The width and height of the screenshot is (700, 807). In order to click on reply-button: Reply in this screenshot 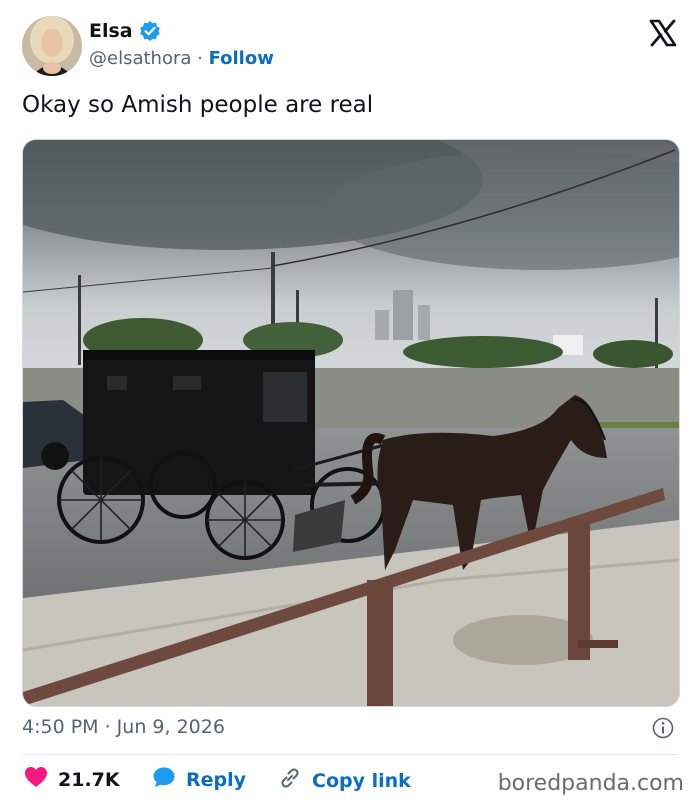, I will do `click(199, 779)`.